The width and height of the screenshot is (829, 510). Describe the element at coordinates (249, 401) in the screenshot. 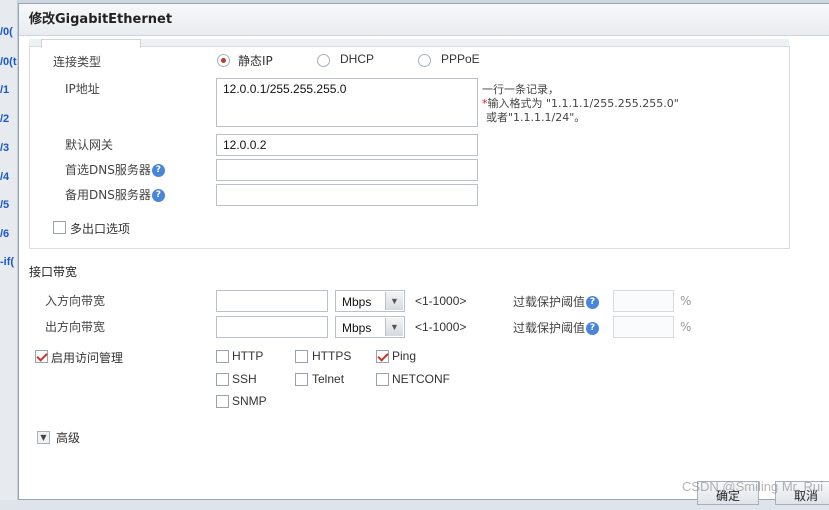

I see `snmp-label: SNMP` at that location.